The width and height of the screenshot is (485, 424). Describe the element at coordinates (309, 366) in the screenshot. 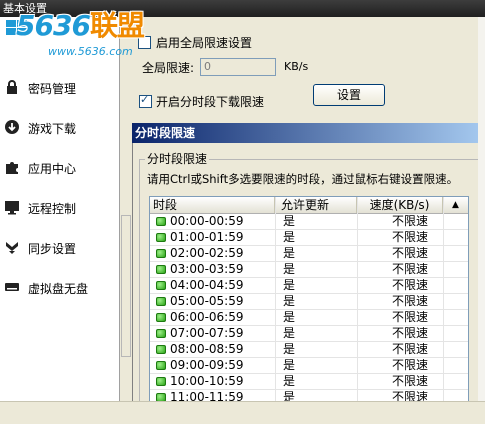

I see `table-row: 09:00-09:59 是 不限速` at that location.